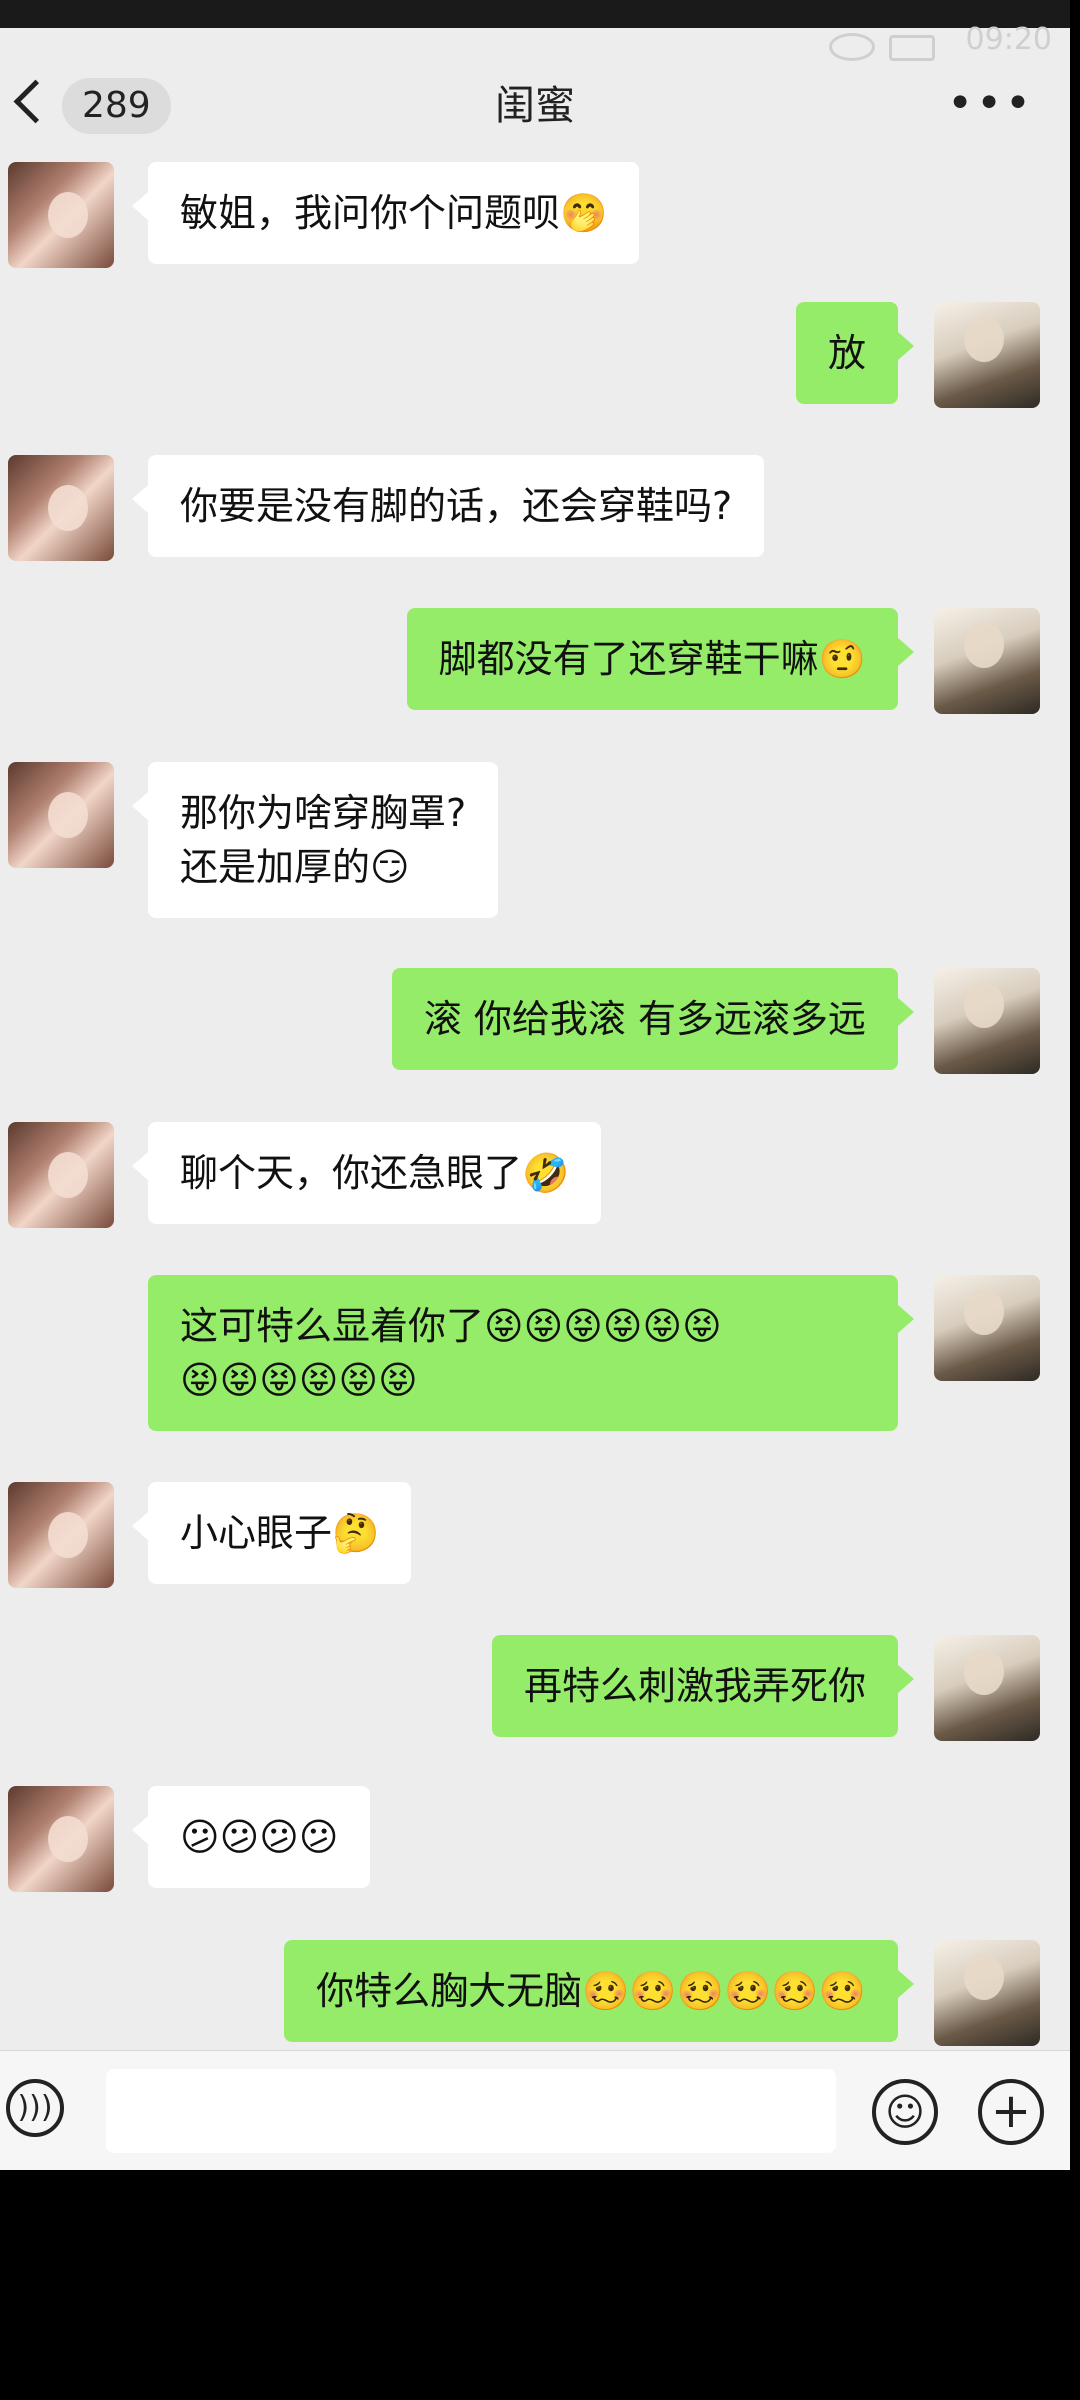 The image size is (1080, 2400). Describe the element at coordinates (855, 353) in the screenshot. I see `message-bubble: 放` at that location.